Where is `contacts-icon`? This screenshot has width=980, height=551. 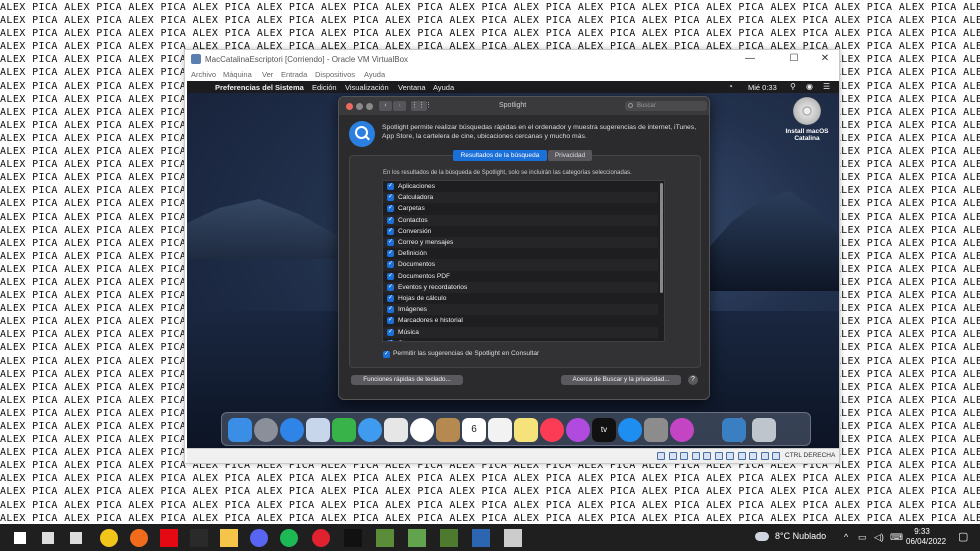
contacts-icon is located at coordinates (448, 430).